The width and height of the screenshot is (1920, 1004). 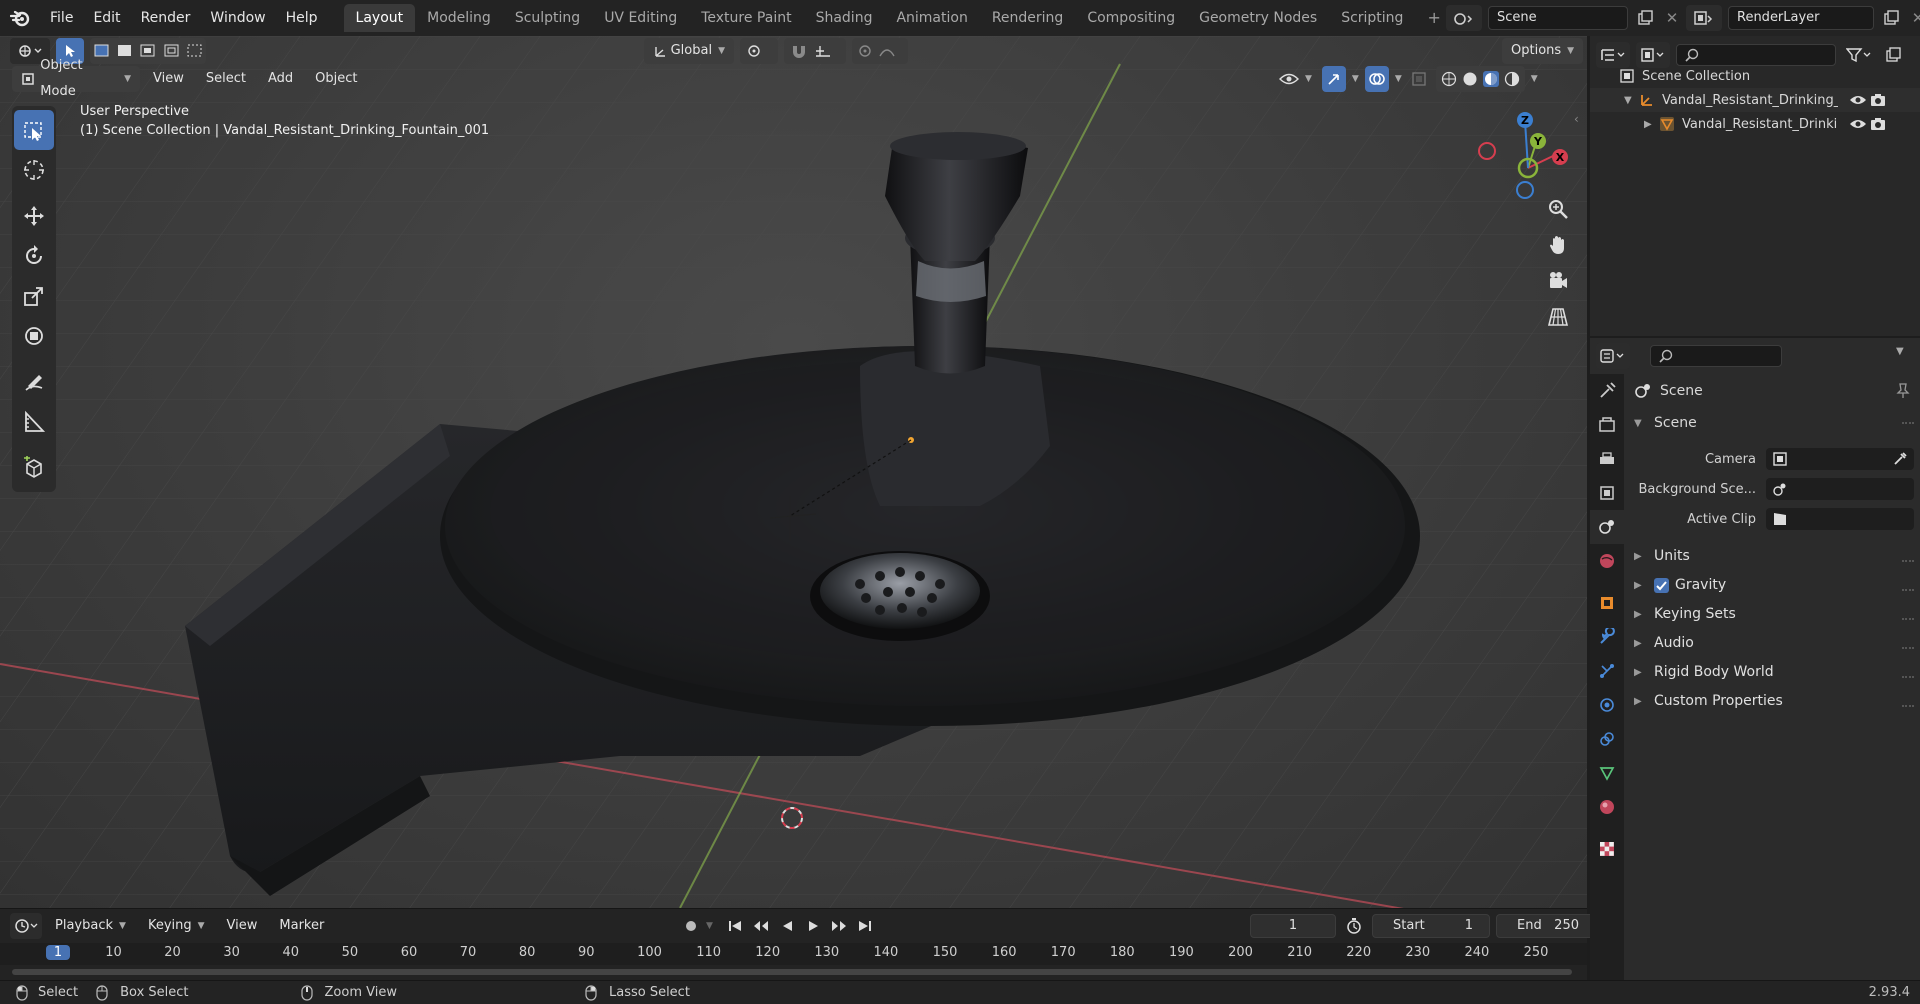 What do you see at coordinates (1878, 100) in the screenshot?
I see `render-camera-icon` at bounding box center [1878, 100].